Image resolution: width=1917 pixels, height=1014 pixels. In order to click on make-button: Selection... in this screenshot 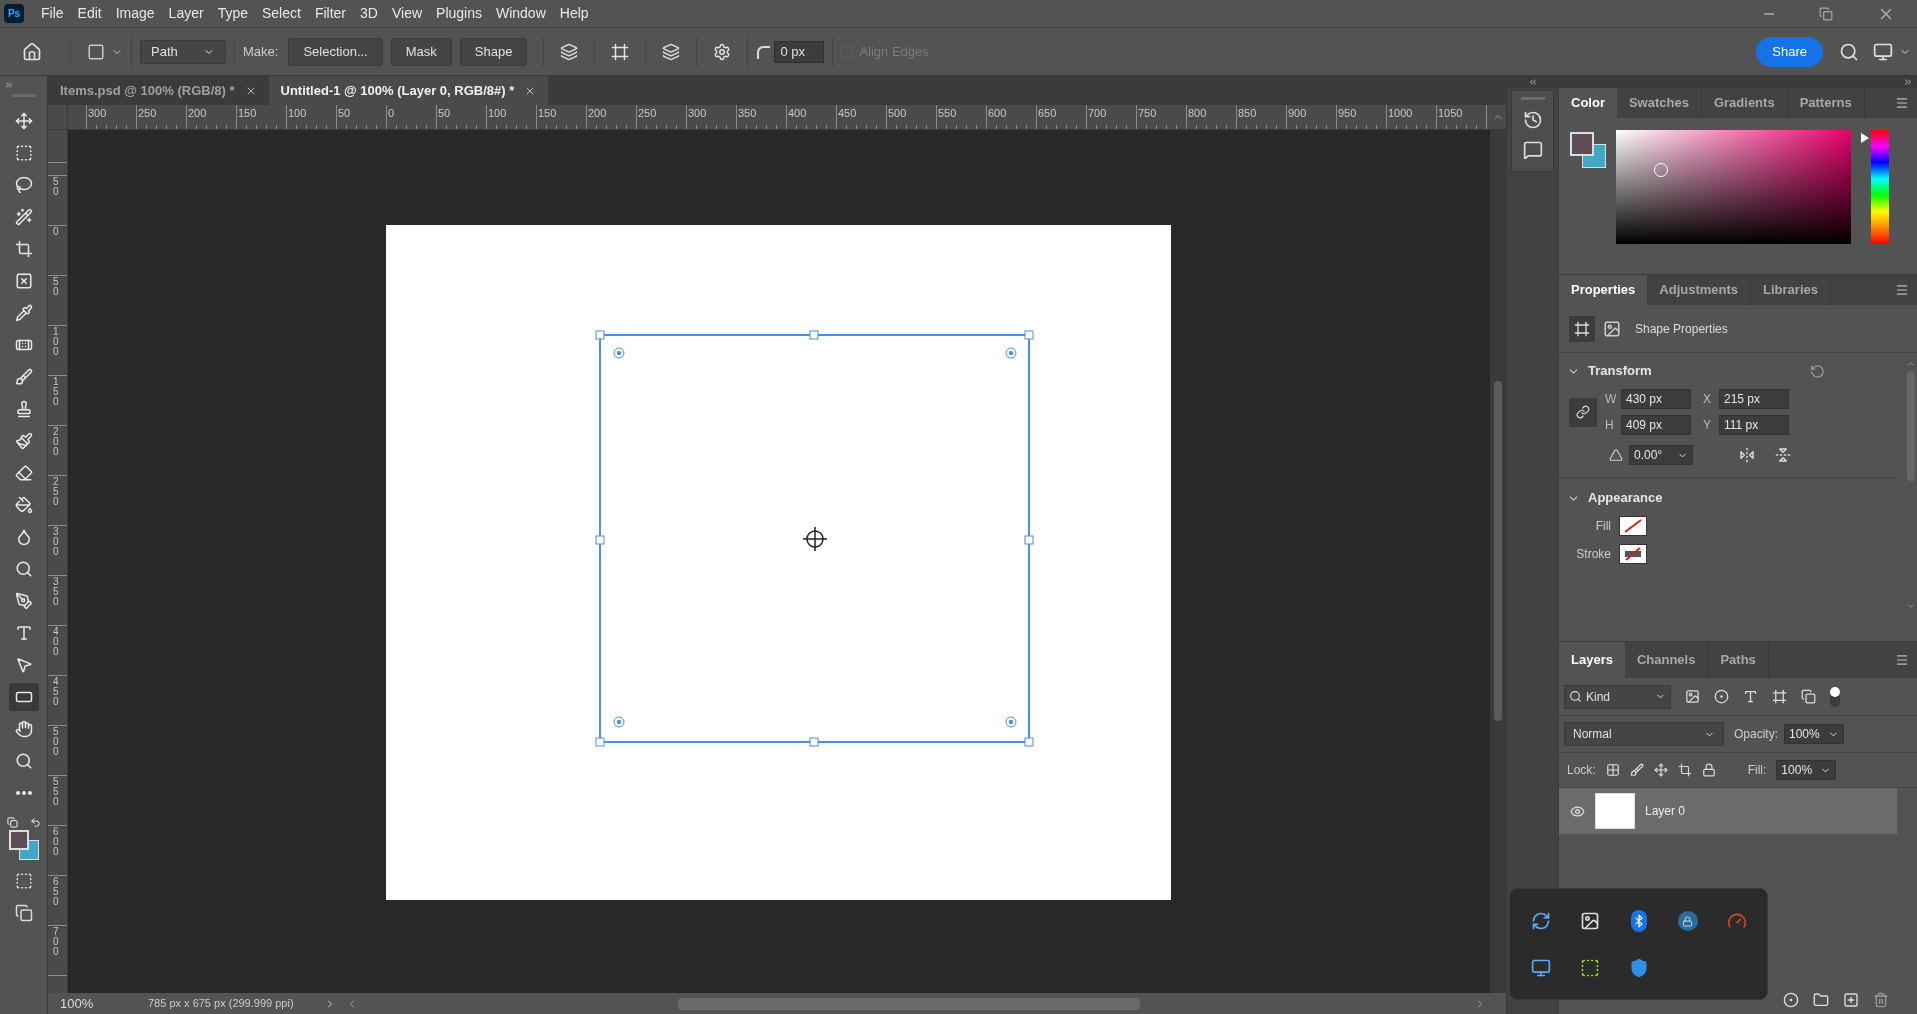, I will do `click(335, 51)`.